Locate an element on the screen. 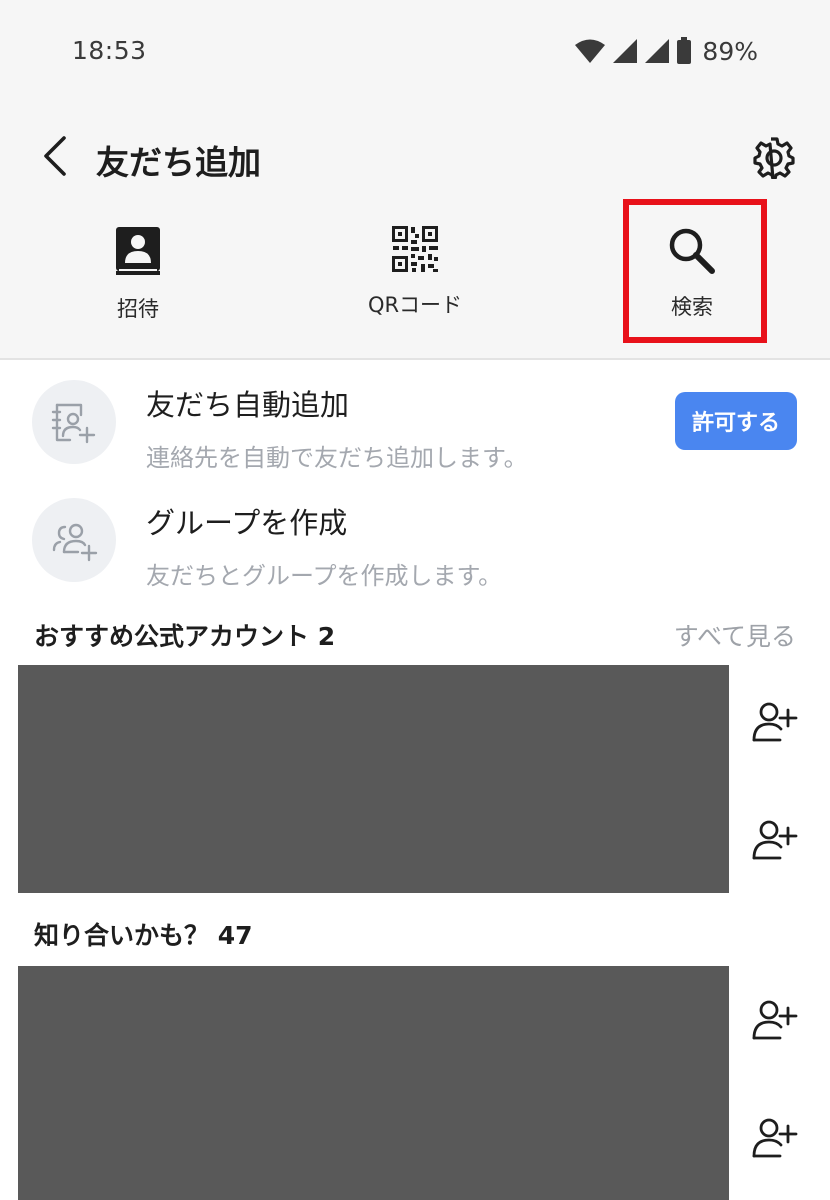 The width and height of the screenshot is (830, 1200). gear-icon is located at coordinates (774, 157).